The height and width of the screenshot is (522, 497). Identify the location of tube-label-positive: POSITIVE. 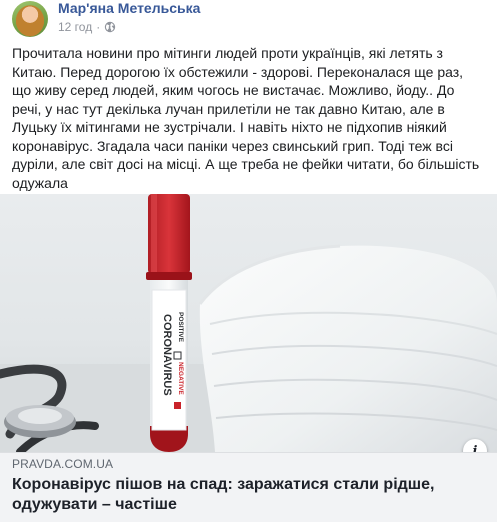
(180, 327).